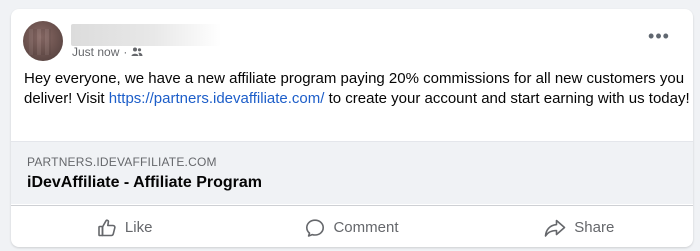 The width and height of the screenshot is (700, 251). Describe the element at coordinates (659, 36) in the screenshot. I see `more-options-icon: •••` at that location.